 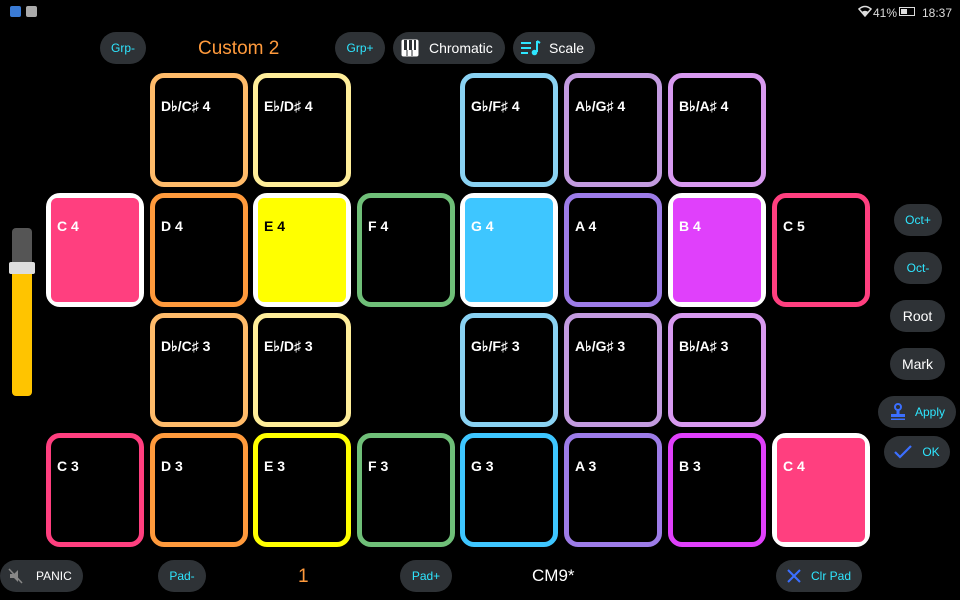 What do you see at coordinates (930, 412) in the screenshot?
I see `apply-label: Apply` at bounding box center [930, 412].